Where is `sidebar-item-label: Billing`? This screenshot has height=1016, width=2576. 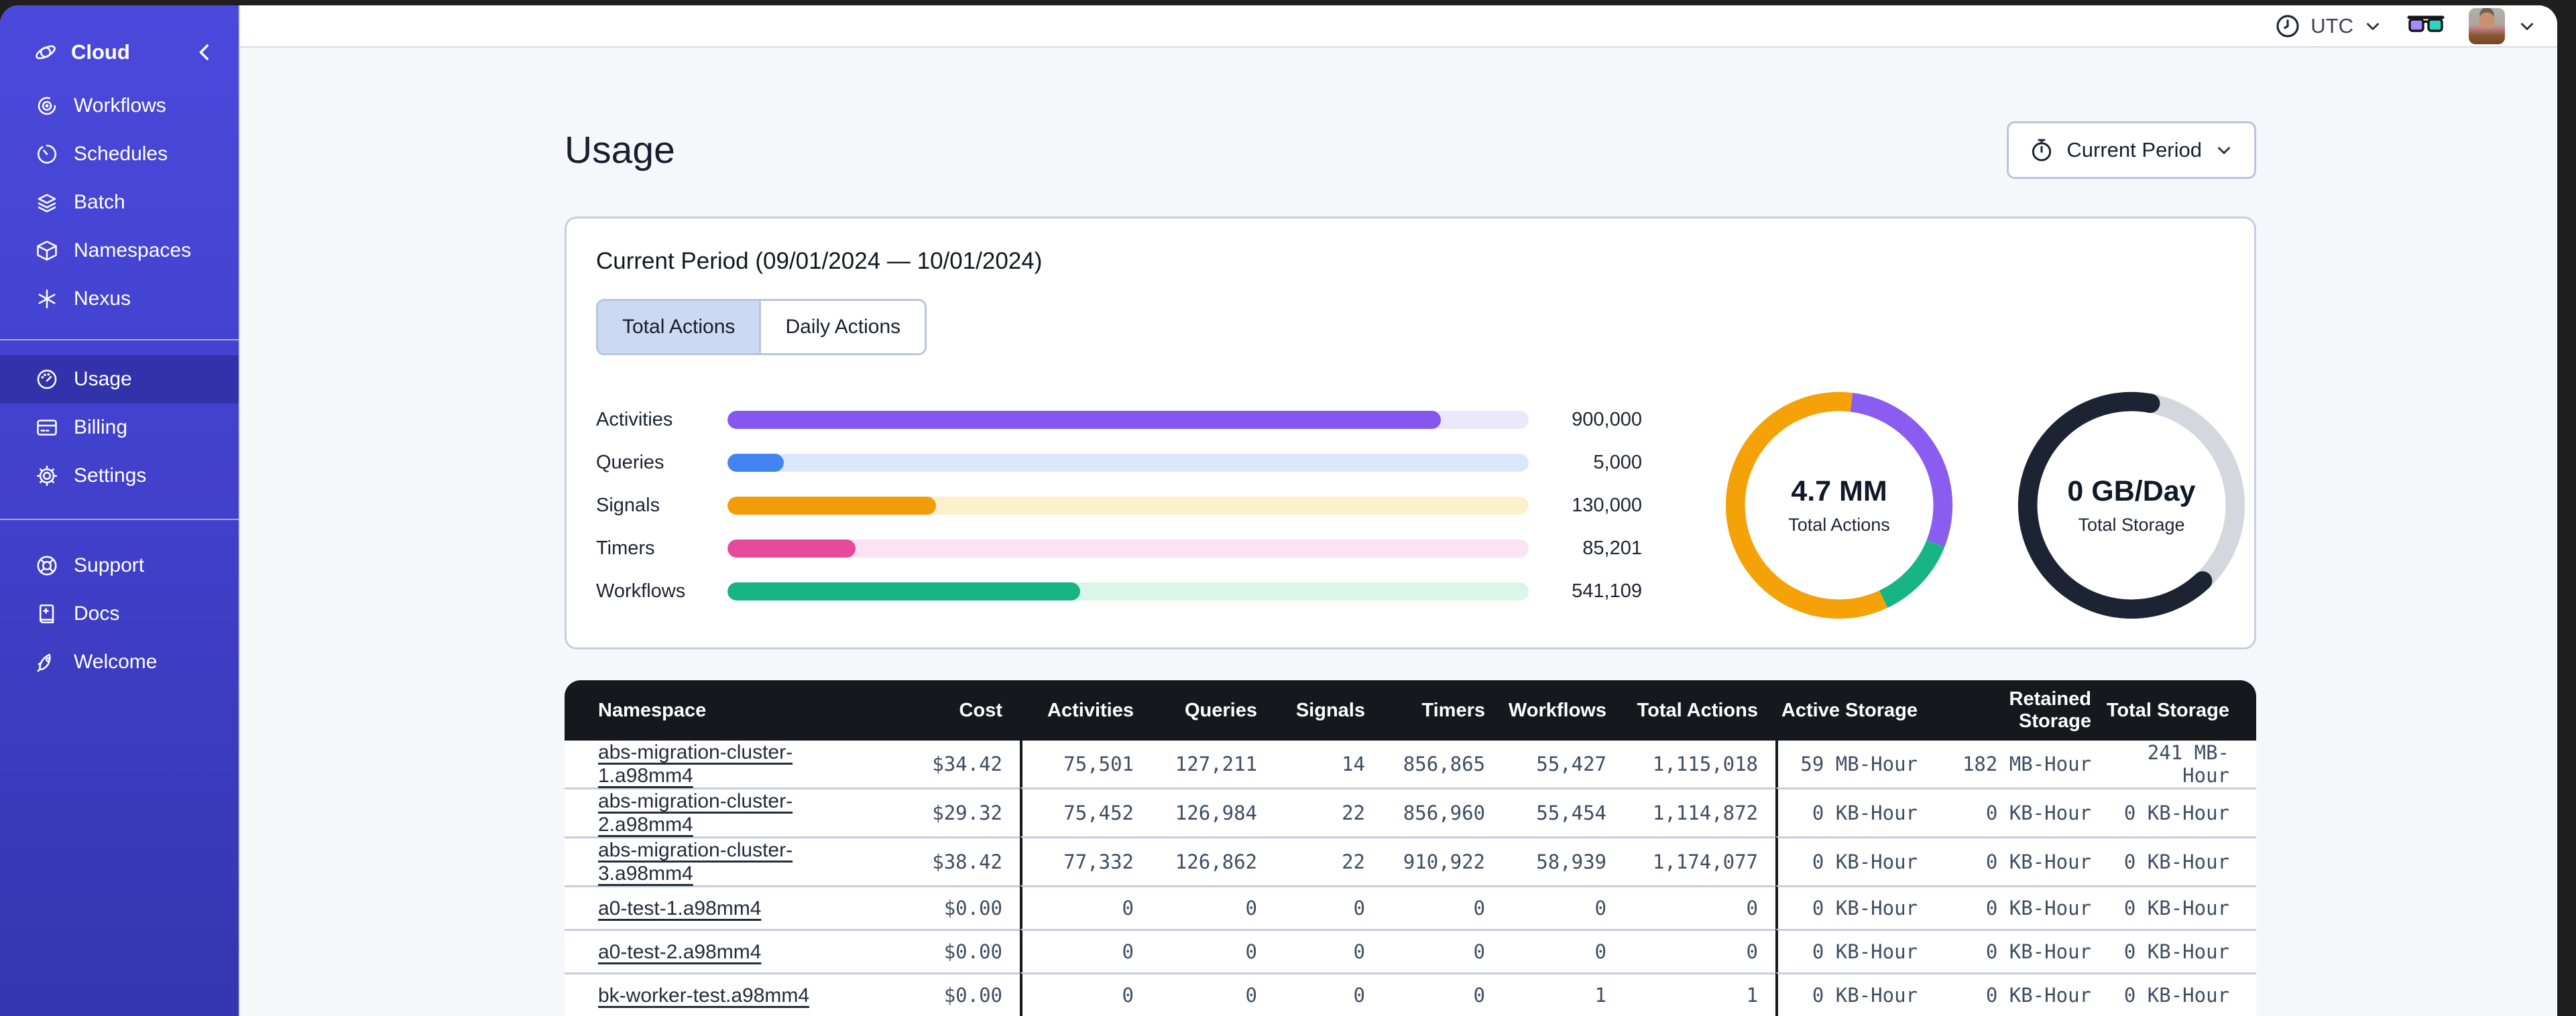 sidebar-item-label: Billing is located at coordinates (101, 427).